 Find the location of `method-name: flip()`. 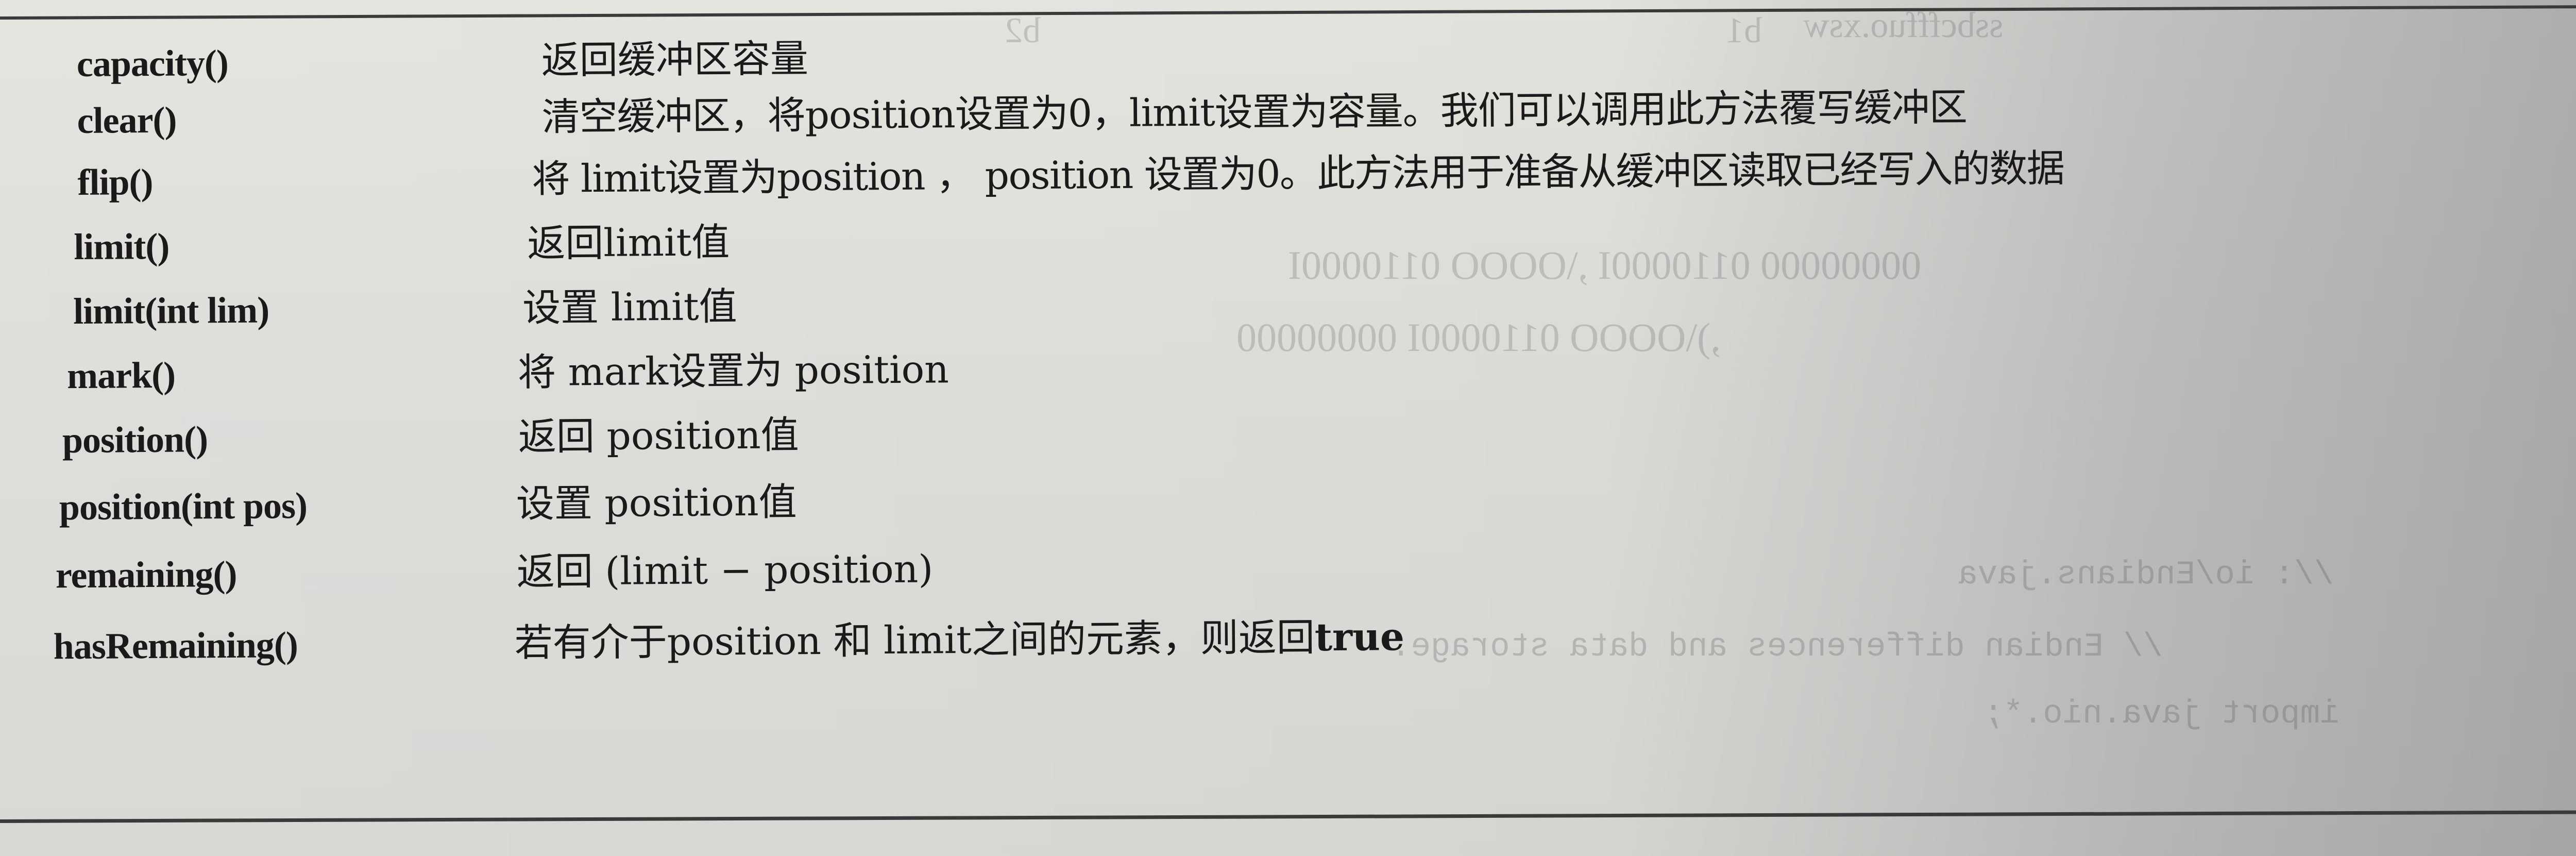

method-name: flip() is located at coordinates (115, 182).